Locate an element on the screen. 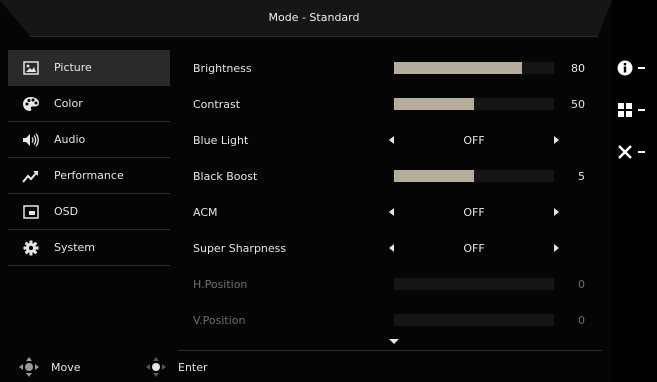 Image resolution: width=657 pixels, height=382 pixels. v-position-row: V.Position 0 is located at coordinates (393, 320).